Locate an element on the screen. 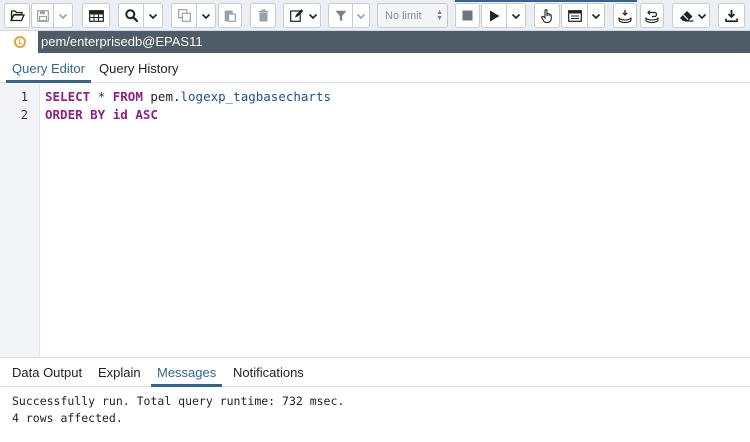 The image size is (750, 442). hand-pointer-icon is located at coordinates (547, 15).